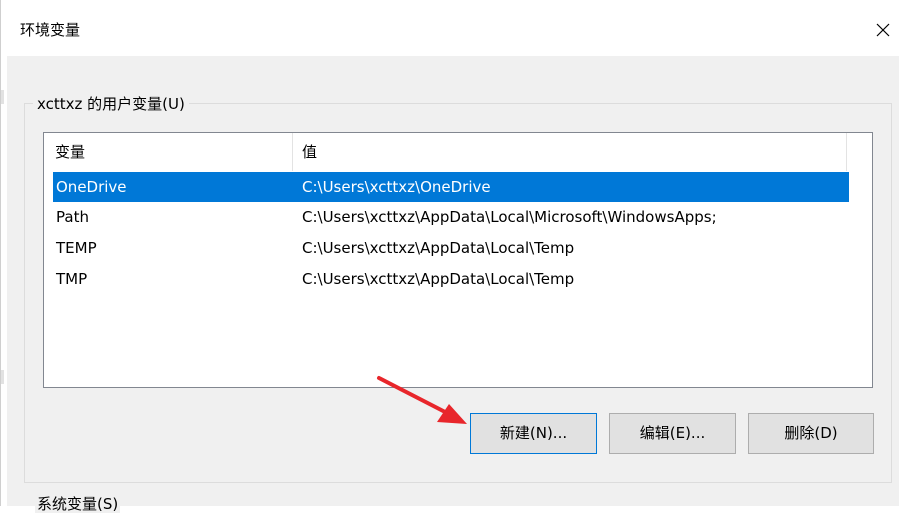 The width and height of the screenshot is (899, 513). I want to click on list-item-onedrive: OneDrive C:\Users\xcttxz\OneDrive, so click(451, 187).